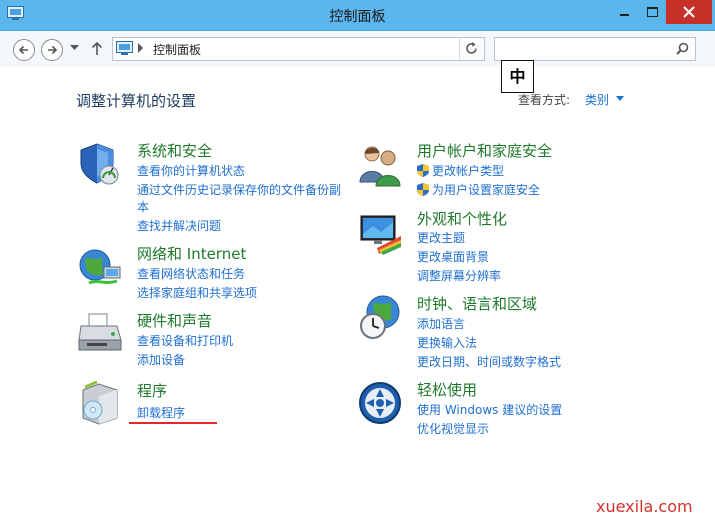  I want to click on search-input, so click(586, 49).